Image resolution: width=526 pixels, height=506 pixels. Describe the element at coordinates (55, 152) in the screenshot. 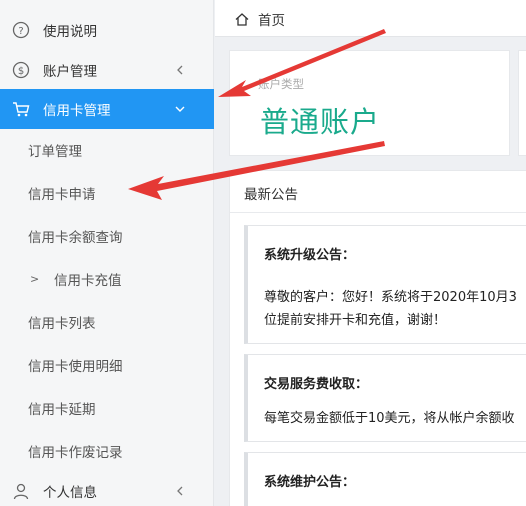

I see `sidebar-subitem-label: 订单管理` at that location.